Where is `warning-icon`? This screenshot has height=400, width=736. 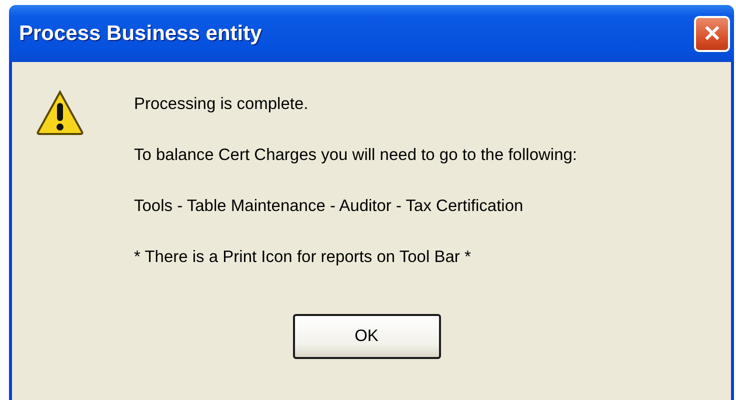 warning-icon is located at coordinates (60, 113).